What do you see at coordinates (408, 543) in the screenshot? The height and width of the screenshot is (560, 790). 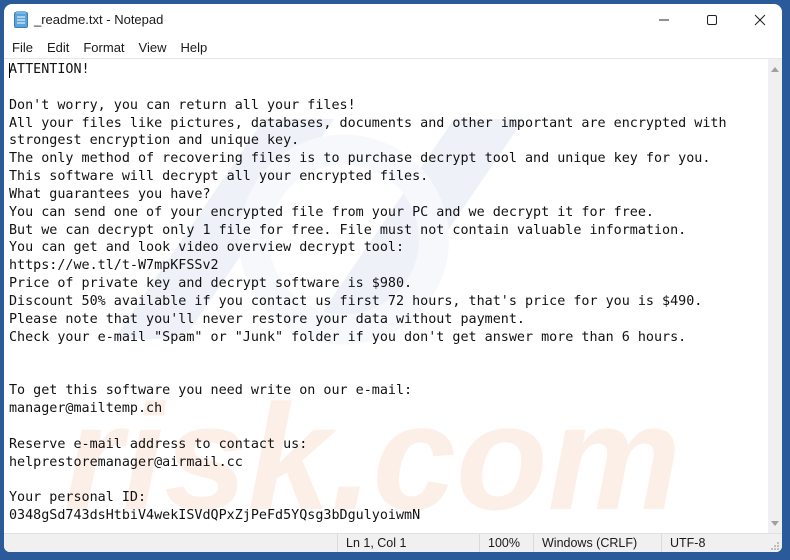 I see `cursor-position: Ln 1, Col 1` at bounding box center [408, 543].